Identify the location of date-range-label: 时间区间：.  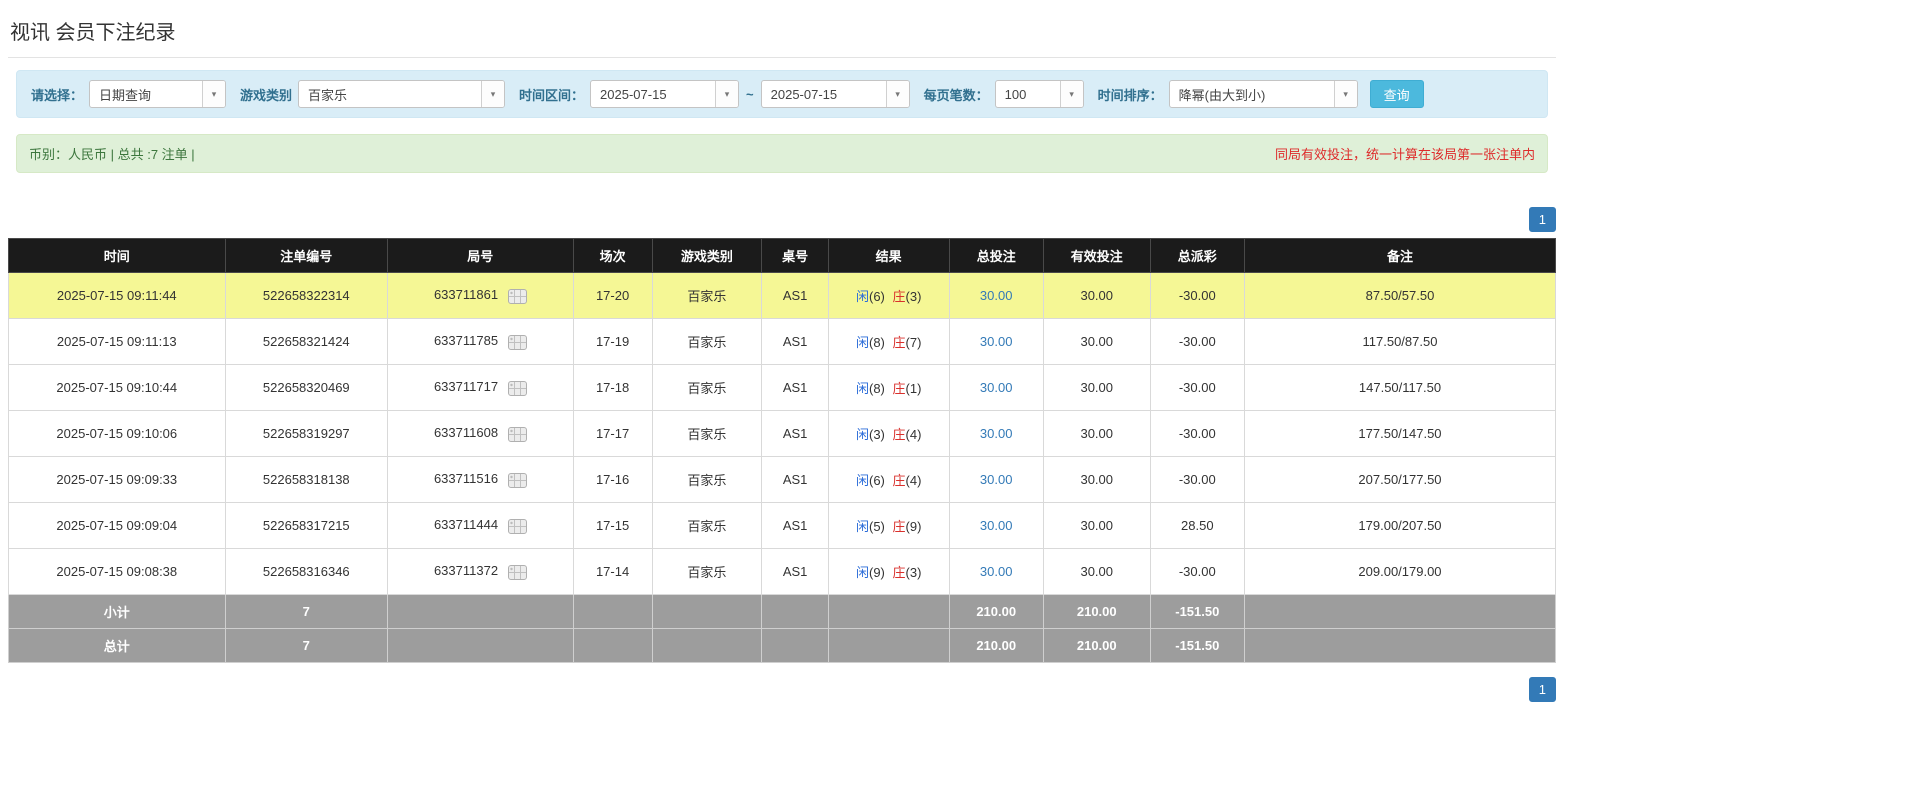
(552, 95).